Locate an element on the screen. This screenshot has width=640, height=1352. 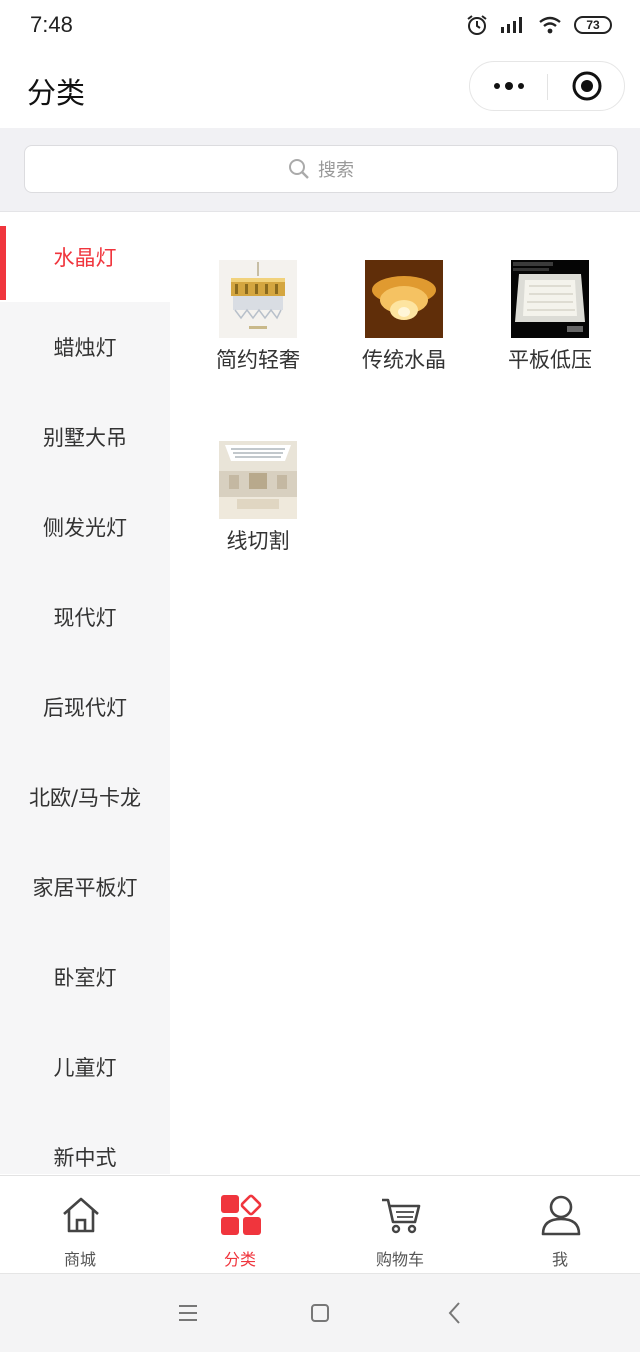
status-time: 7:48 is located at coordinates (51, 24).